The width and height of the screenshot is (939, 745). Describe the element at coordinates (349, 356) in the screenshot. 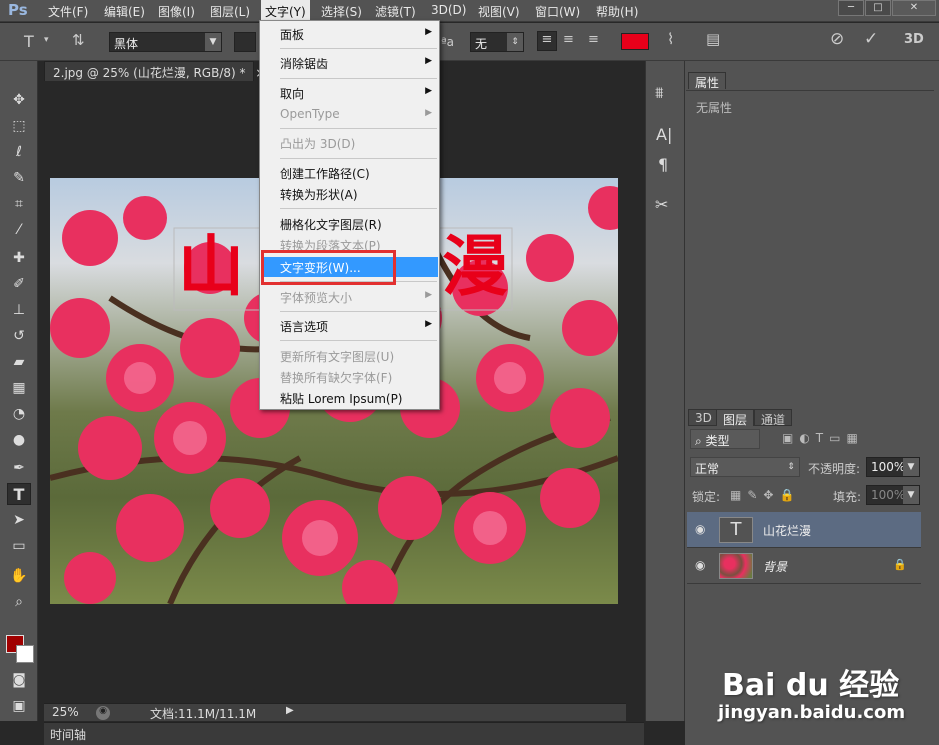

I see `menu-item-update-text-layers: 更新所有文字图层(U)` at that location.